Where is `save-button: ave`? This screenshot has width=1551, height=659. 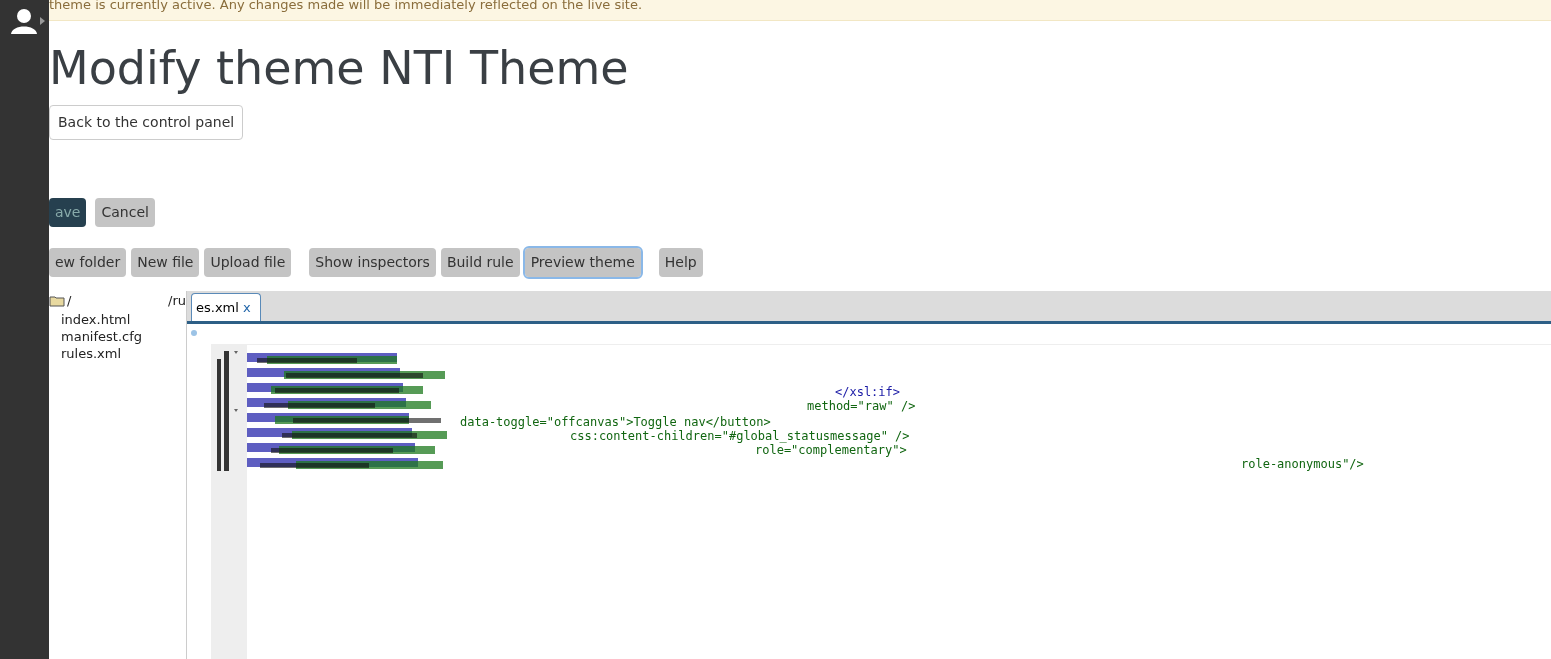
save-button: ave is located at coordinates (68, 212).